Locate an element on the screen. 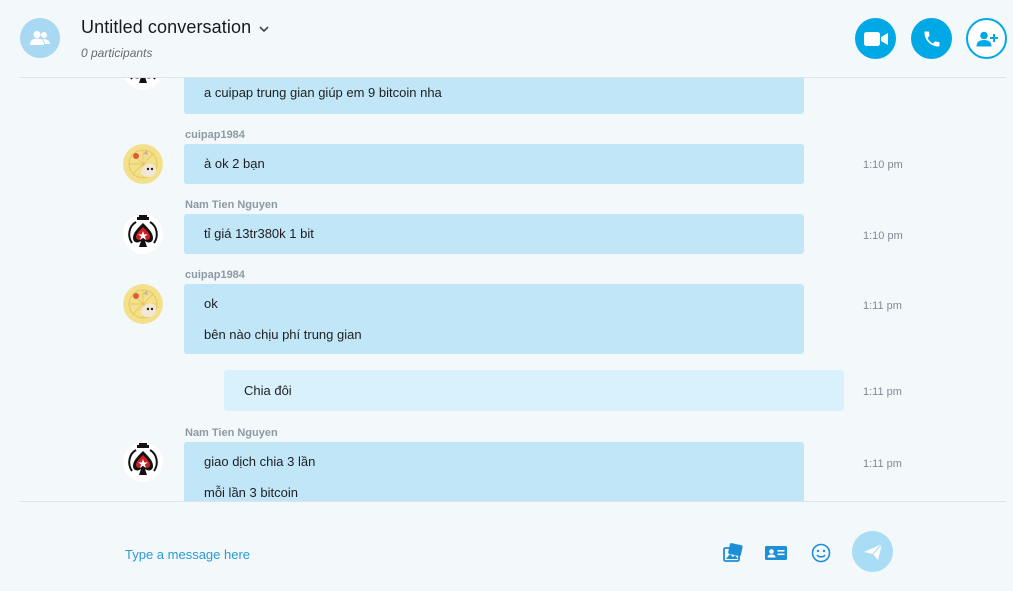  own-message-bubble: Chia đôi is located at coordinates (534, 390).